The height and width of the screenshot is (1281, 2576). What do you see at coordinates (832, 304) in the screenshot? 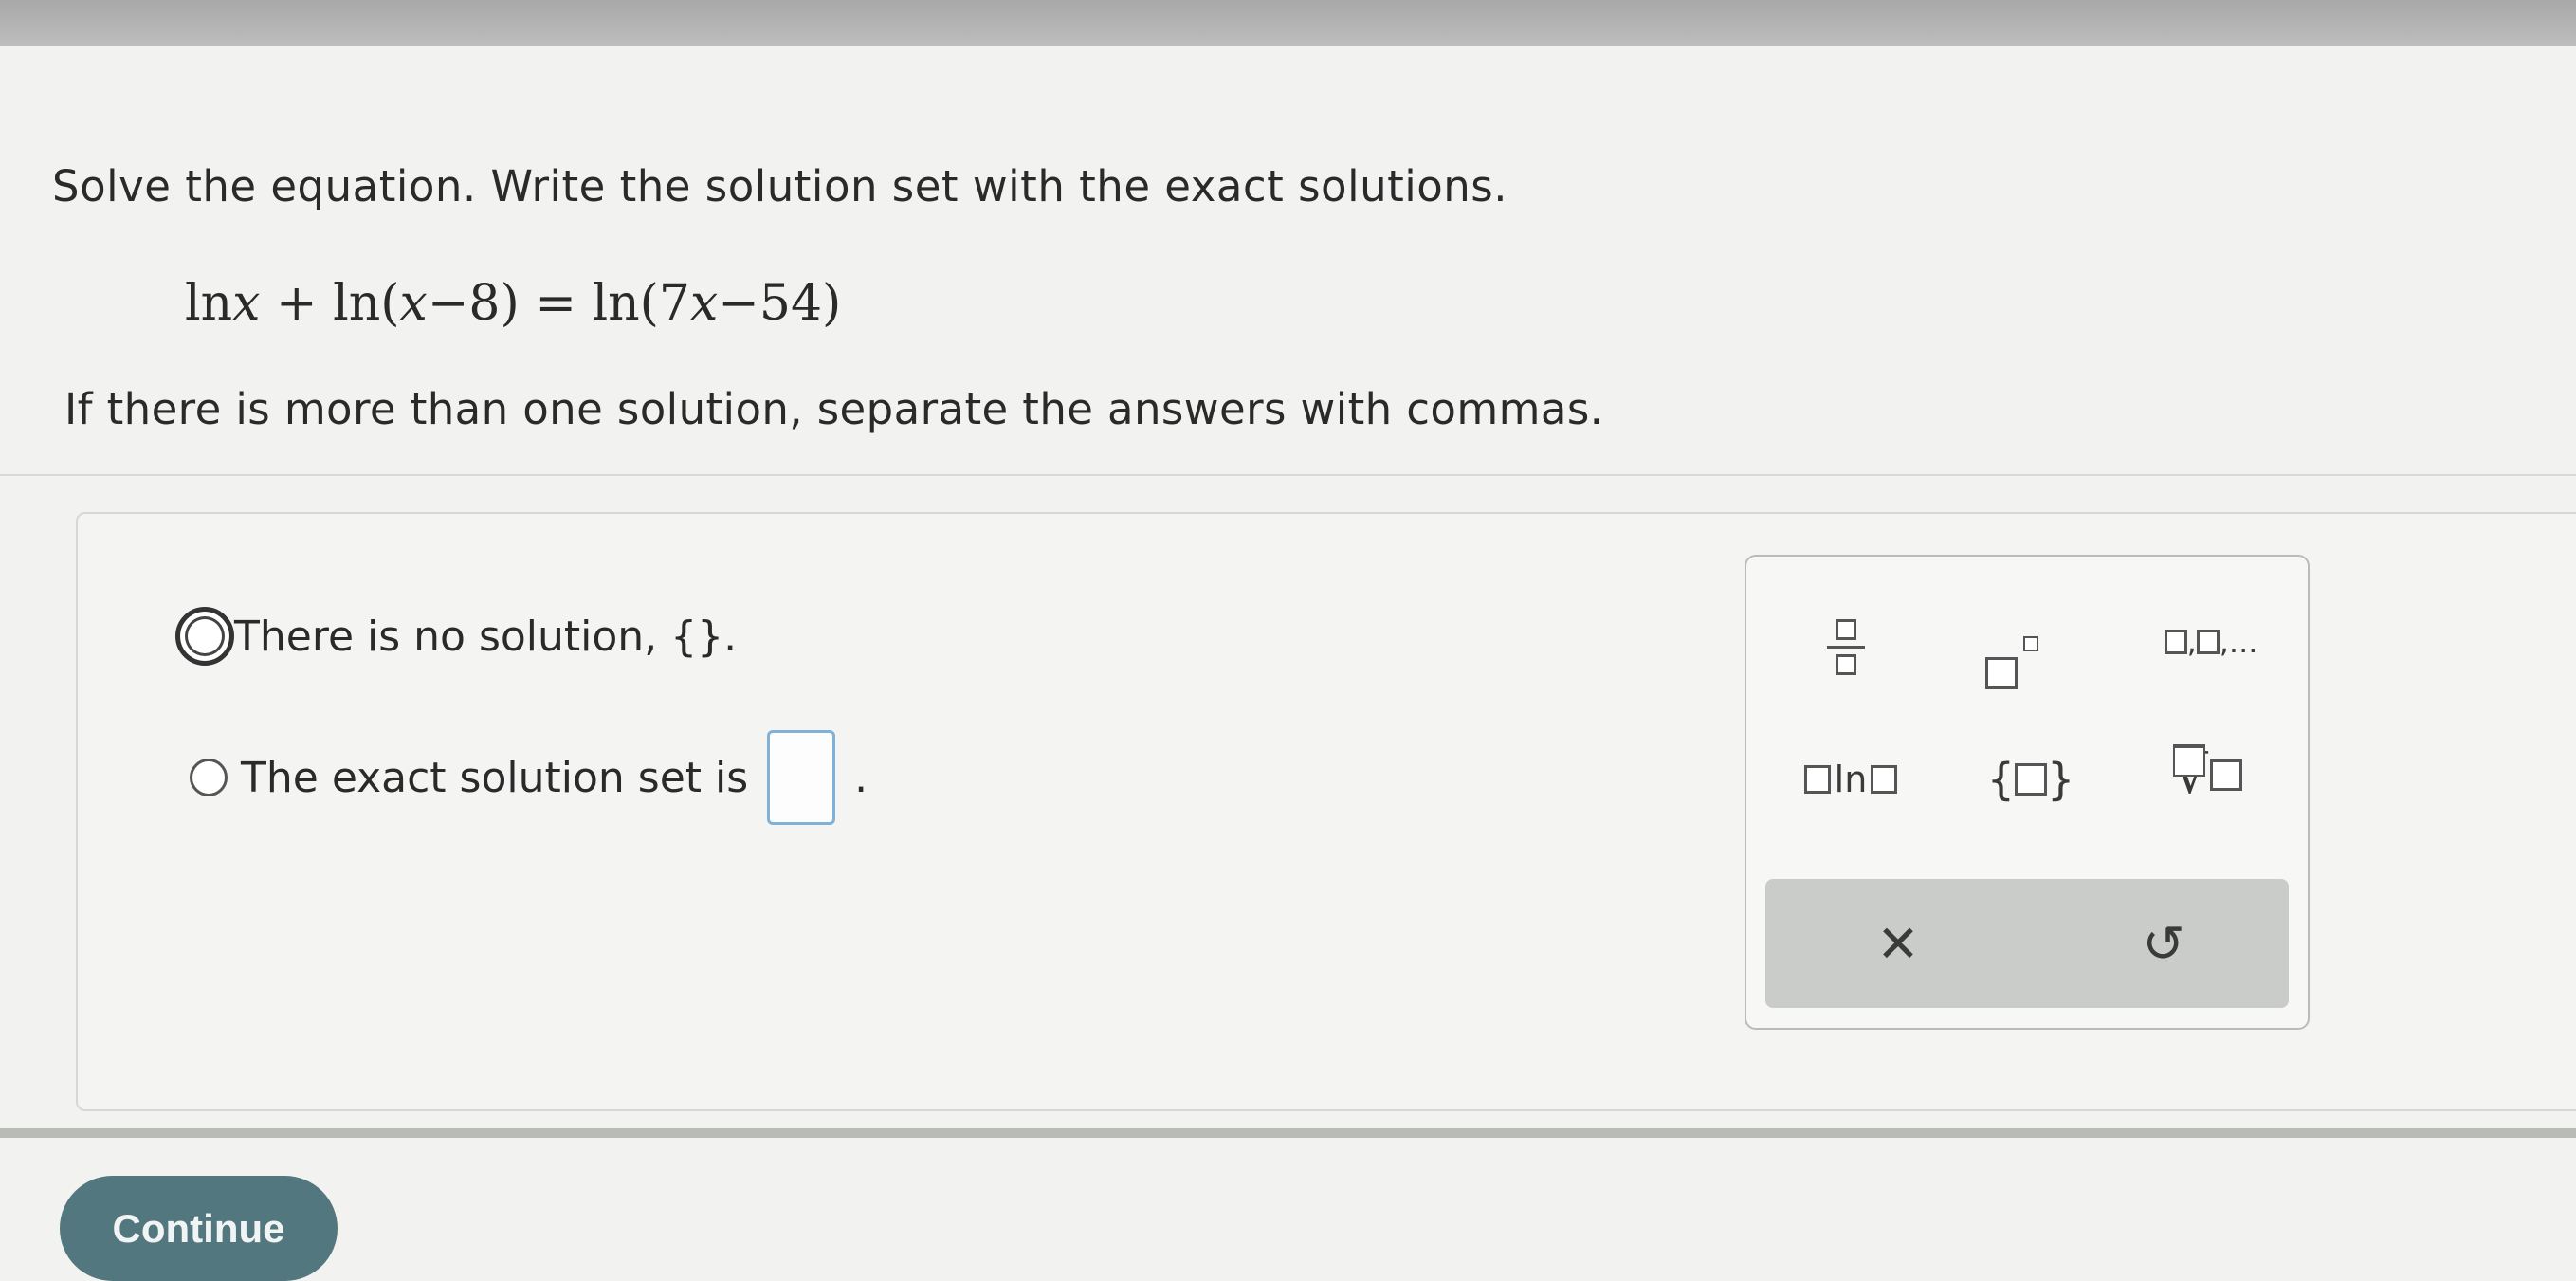
I see `eq-close-2: )` at bounding box center [832, 304].